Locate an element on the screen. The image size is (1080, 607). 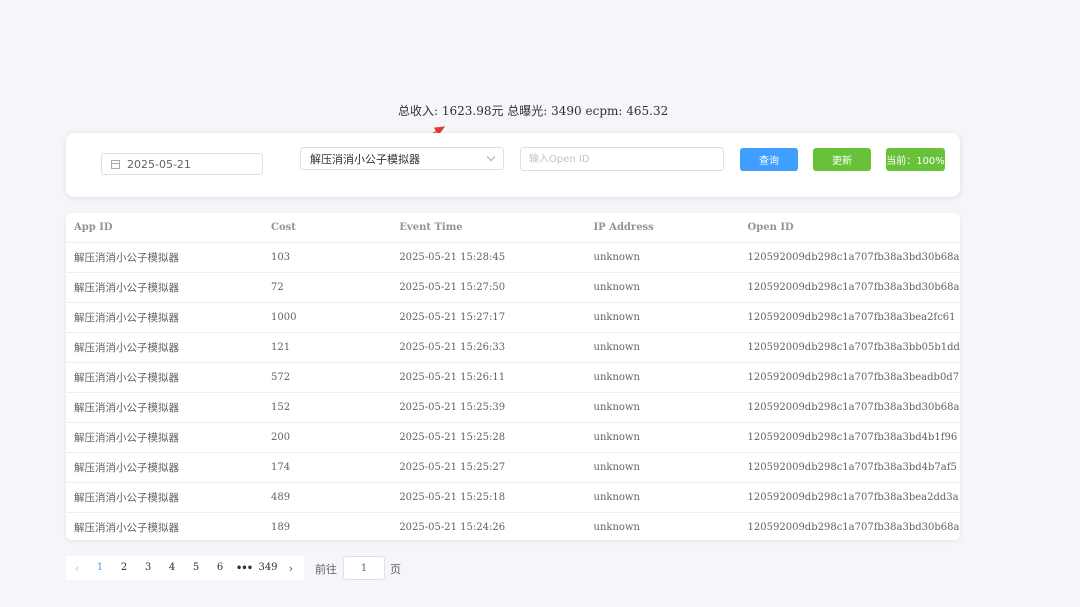
cell-open-id: 120592009db298c1a707fb38a3bd4b1f96 is located at coordinates (849, 437).